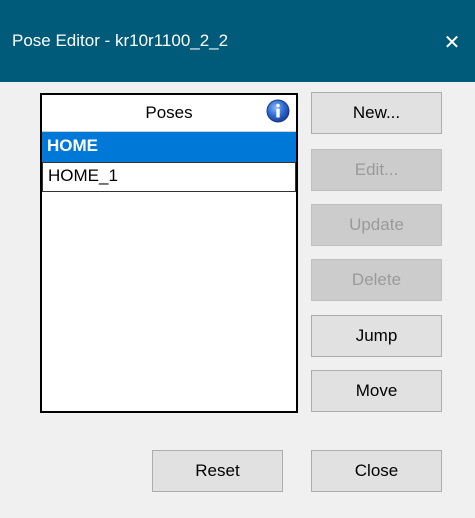 The width and height of the screenshot is (475, 518). I want to click on list-item-home-1: HOME_1, so click(169, 177).